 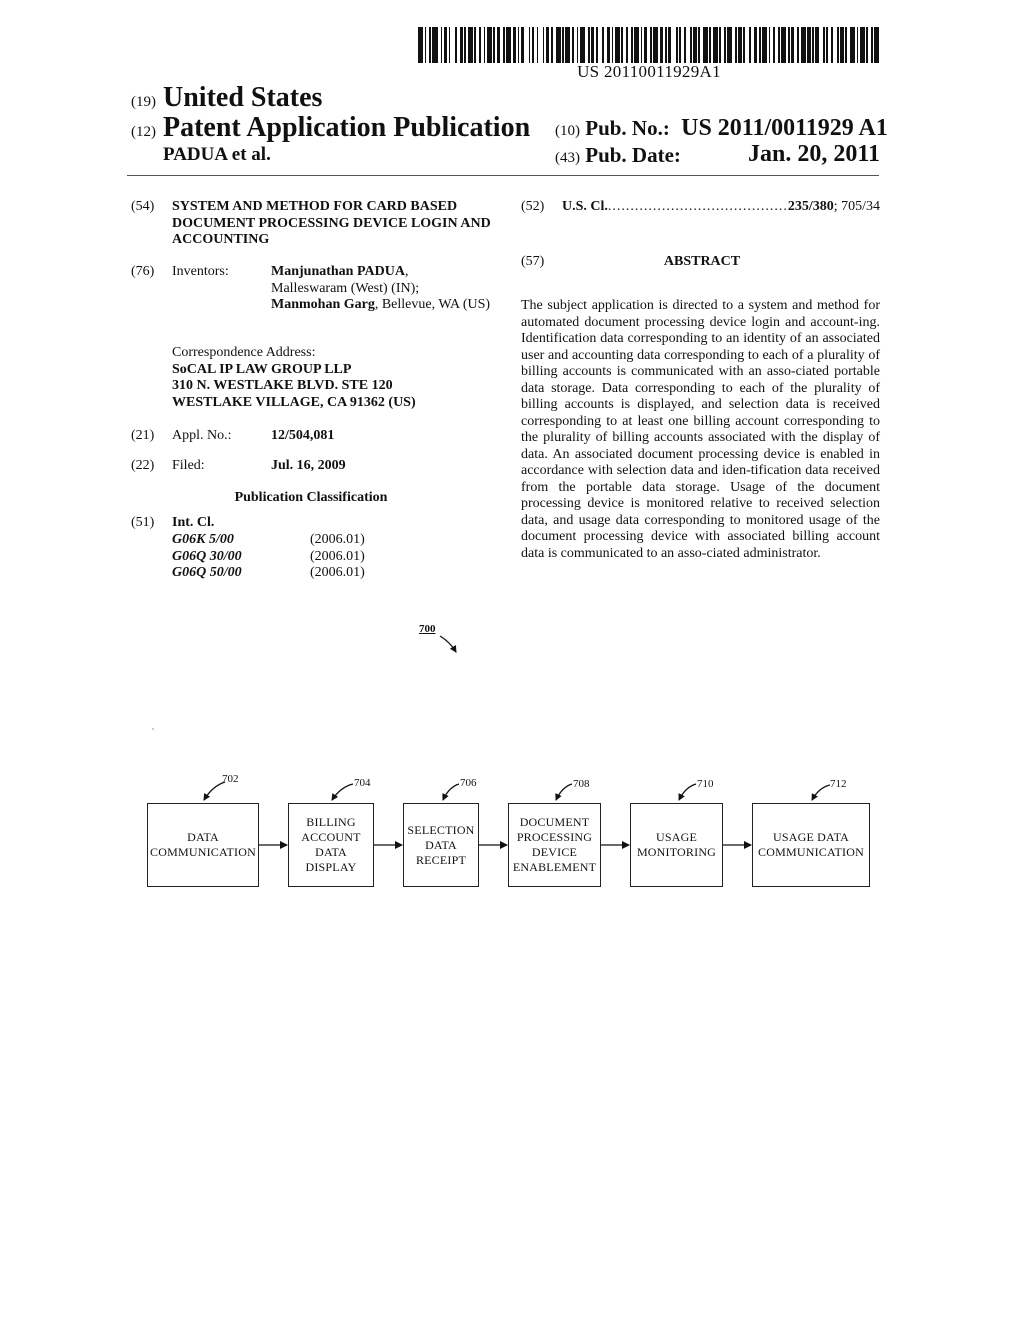 What do you see at coordinates (649, 71) in the screenshot?
I see `barcode-number: US 20110011929A1` at bounding box center [649, 71].